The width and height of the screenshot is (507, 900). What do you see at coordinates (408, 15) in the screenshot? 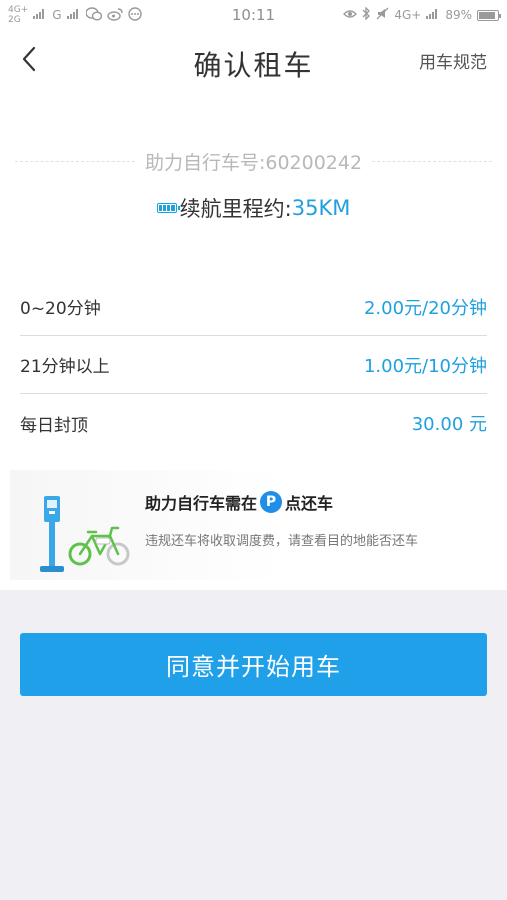
I see `network-right-label: 4G+` at bounding box center [408, 15].